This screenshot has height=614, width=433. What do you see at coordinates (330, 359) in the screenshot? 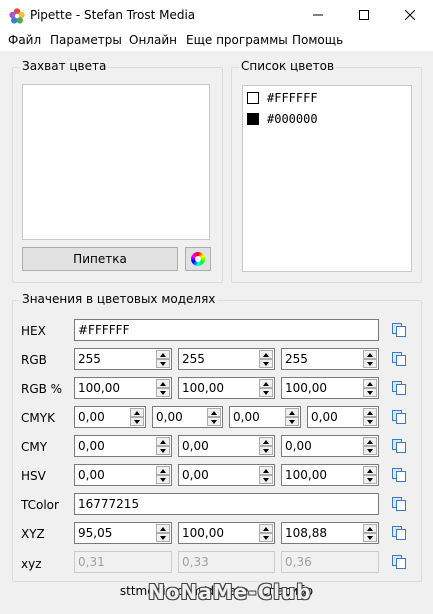
I see `rgb-b-stepper: 255` at bounding box center [330, 359].